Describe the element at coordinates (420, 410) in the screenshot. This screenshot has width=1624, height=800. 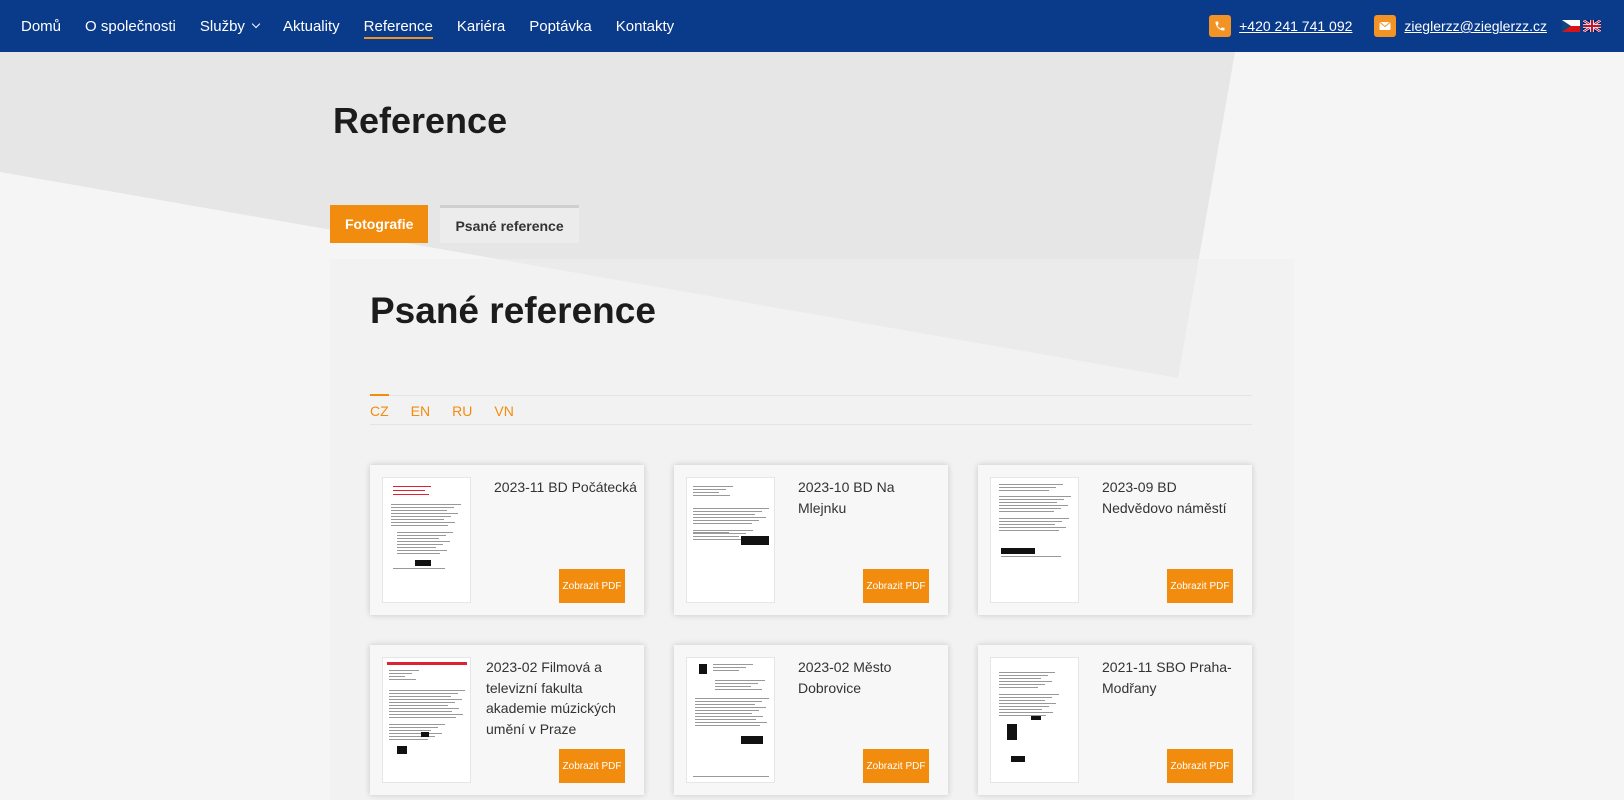
I see `lang-tab-en: EN` at that location.